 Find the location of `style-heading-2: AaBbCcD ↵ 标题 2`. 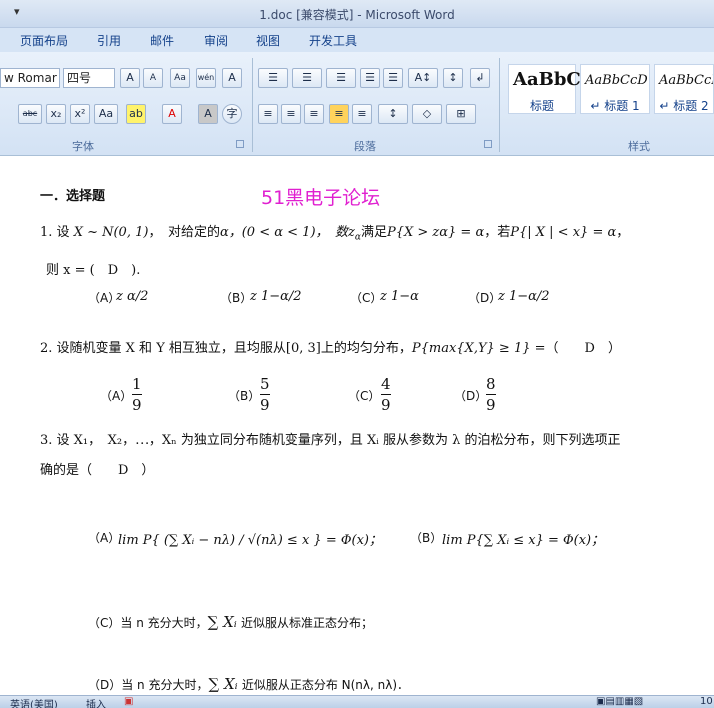

style-heading-2: AaBbCcD ↵ 标题 2 is located at coordinates (684, 89).